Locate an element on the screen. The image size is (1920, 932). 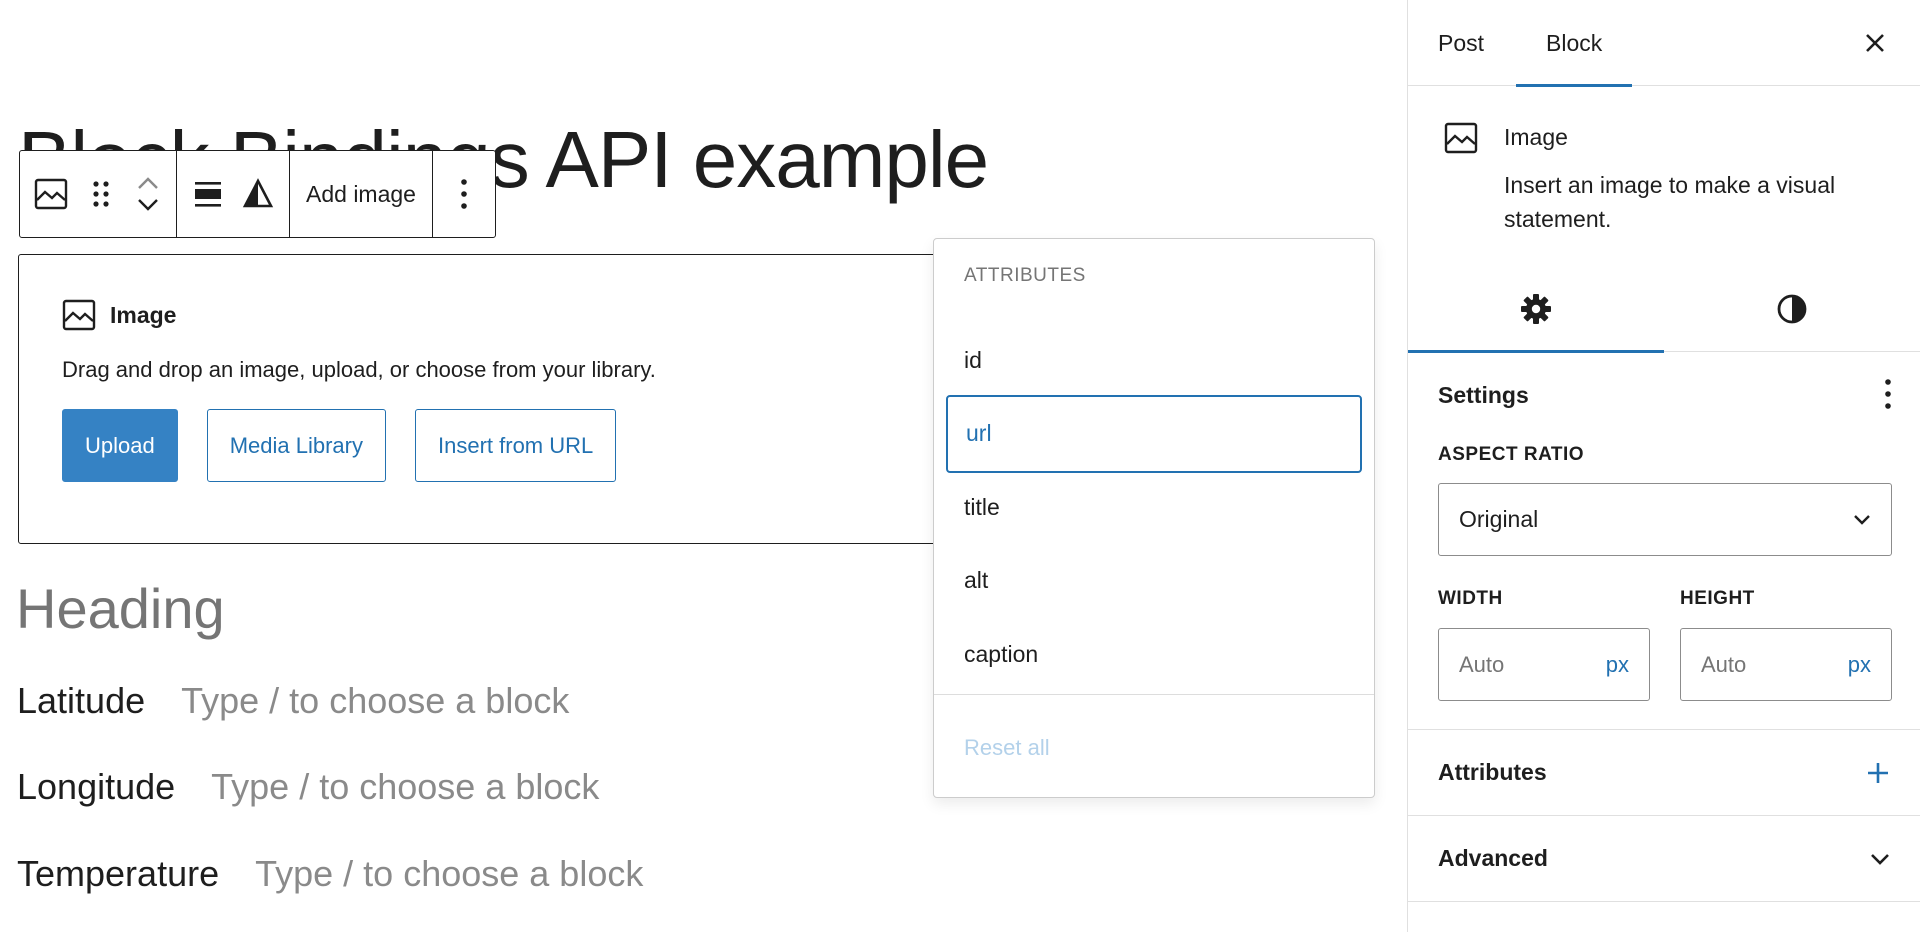
paragraph-label: Temperature is located at coordinates (118, 873).